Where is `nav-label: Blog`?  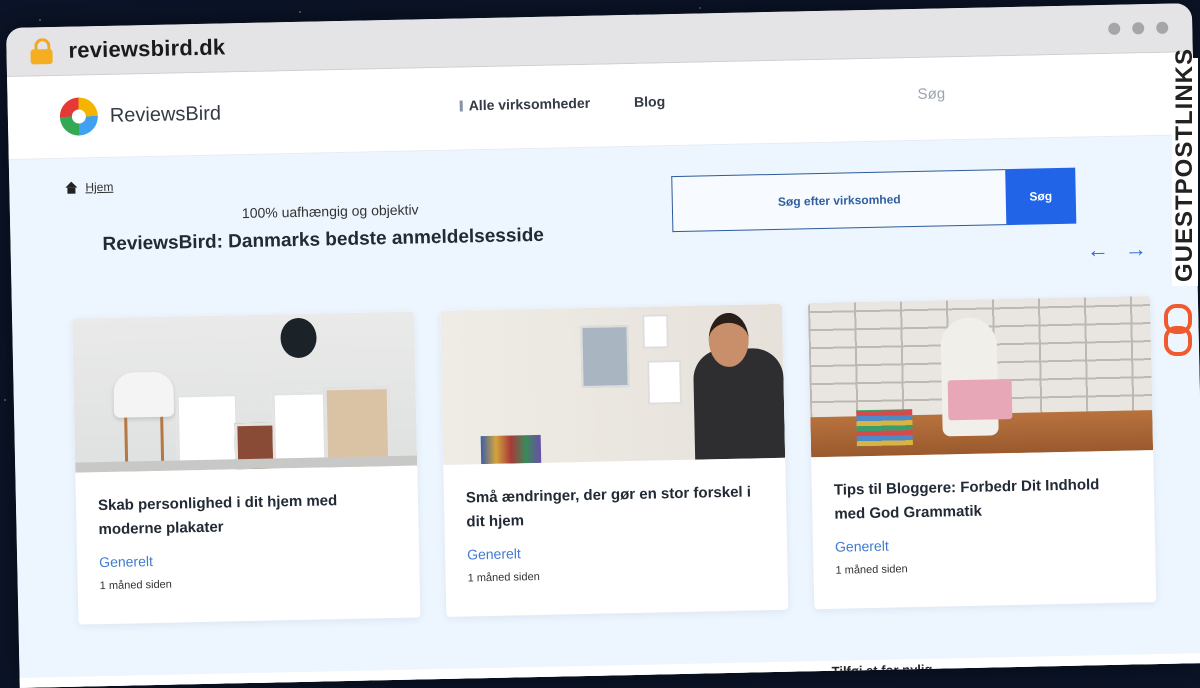
nav-label: Blog is located at coordinates (649, 101).